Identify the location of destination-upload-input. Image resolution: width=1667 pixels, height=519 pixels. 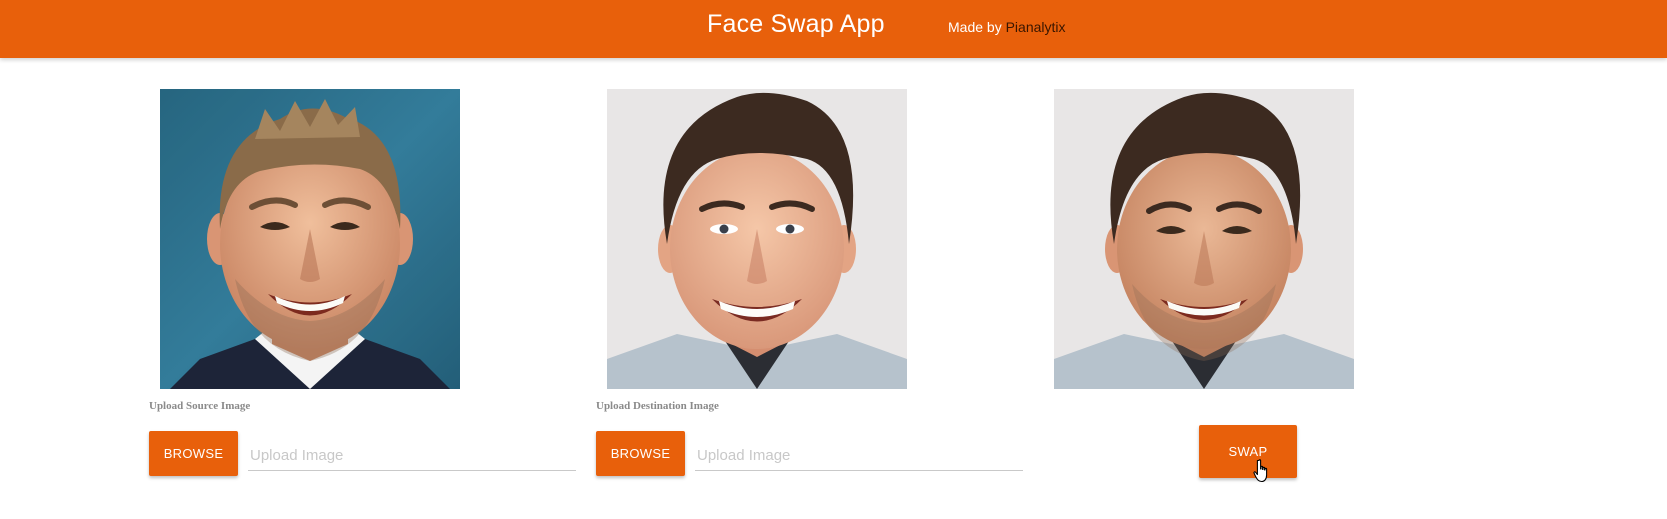
(859, 455).